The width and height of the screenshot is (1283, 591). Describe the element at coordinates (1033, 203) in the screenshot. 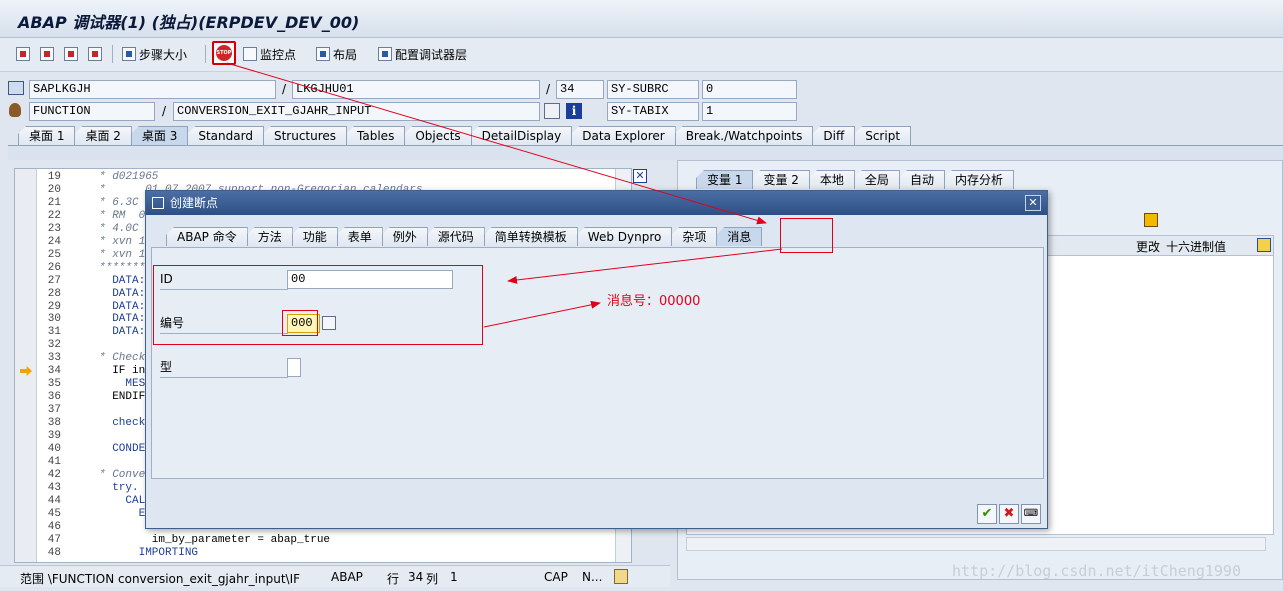

I see `dialog-close-button: ✕` at that location.